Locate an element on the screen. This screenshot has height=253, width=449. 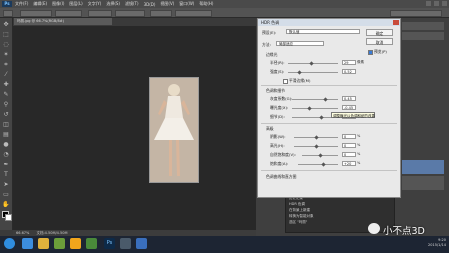
maximize-icon is located at coordinates (436, 3).